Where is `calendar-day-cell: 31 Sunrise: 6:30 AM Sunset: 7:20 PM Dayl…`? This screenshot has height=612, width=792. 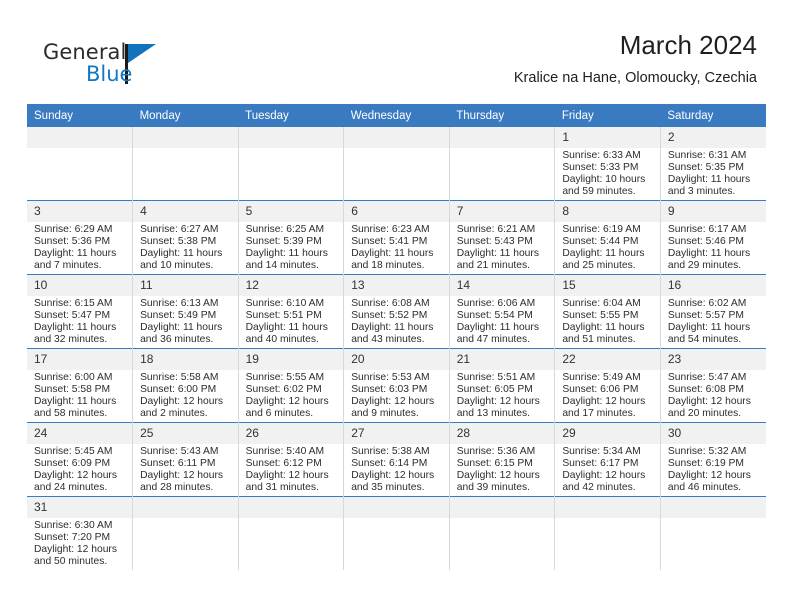 calendar-day-cell: 31 Sunrise: 6:30 AM Sunset: 7:20 PM Dayl… is located at coordinates (80, 533).